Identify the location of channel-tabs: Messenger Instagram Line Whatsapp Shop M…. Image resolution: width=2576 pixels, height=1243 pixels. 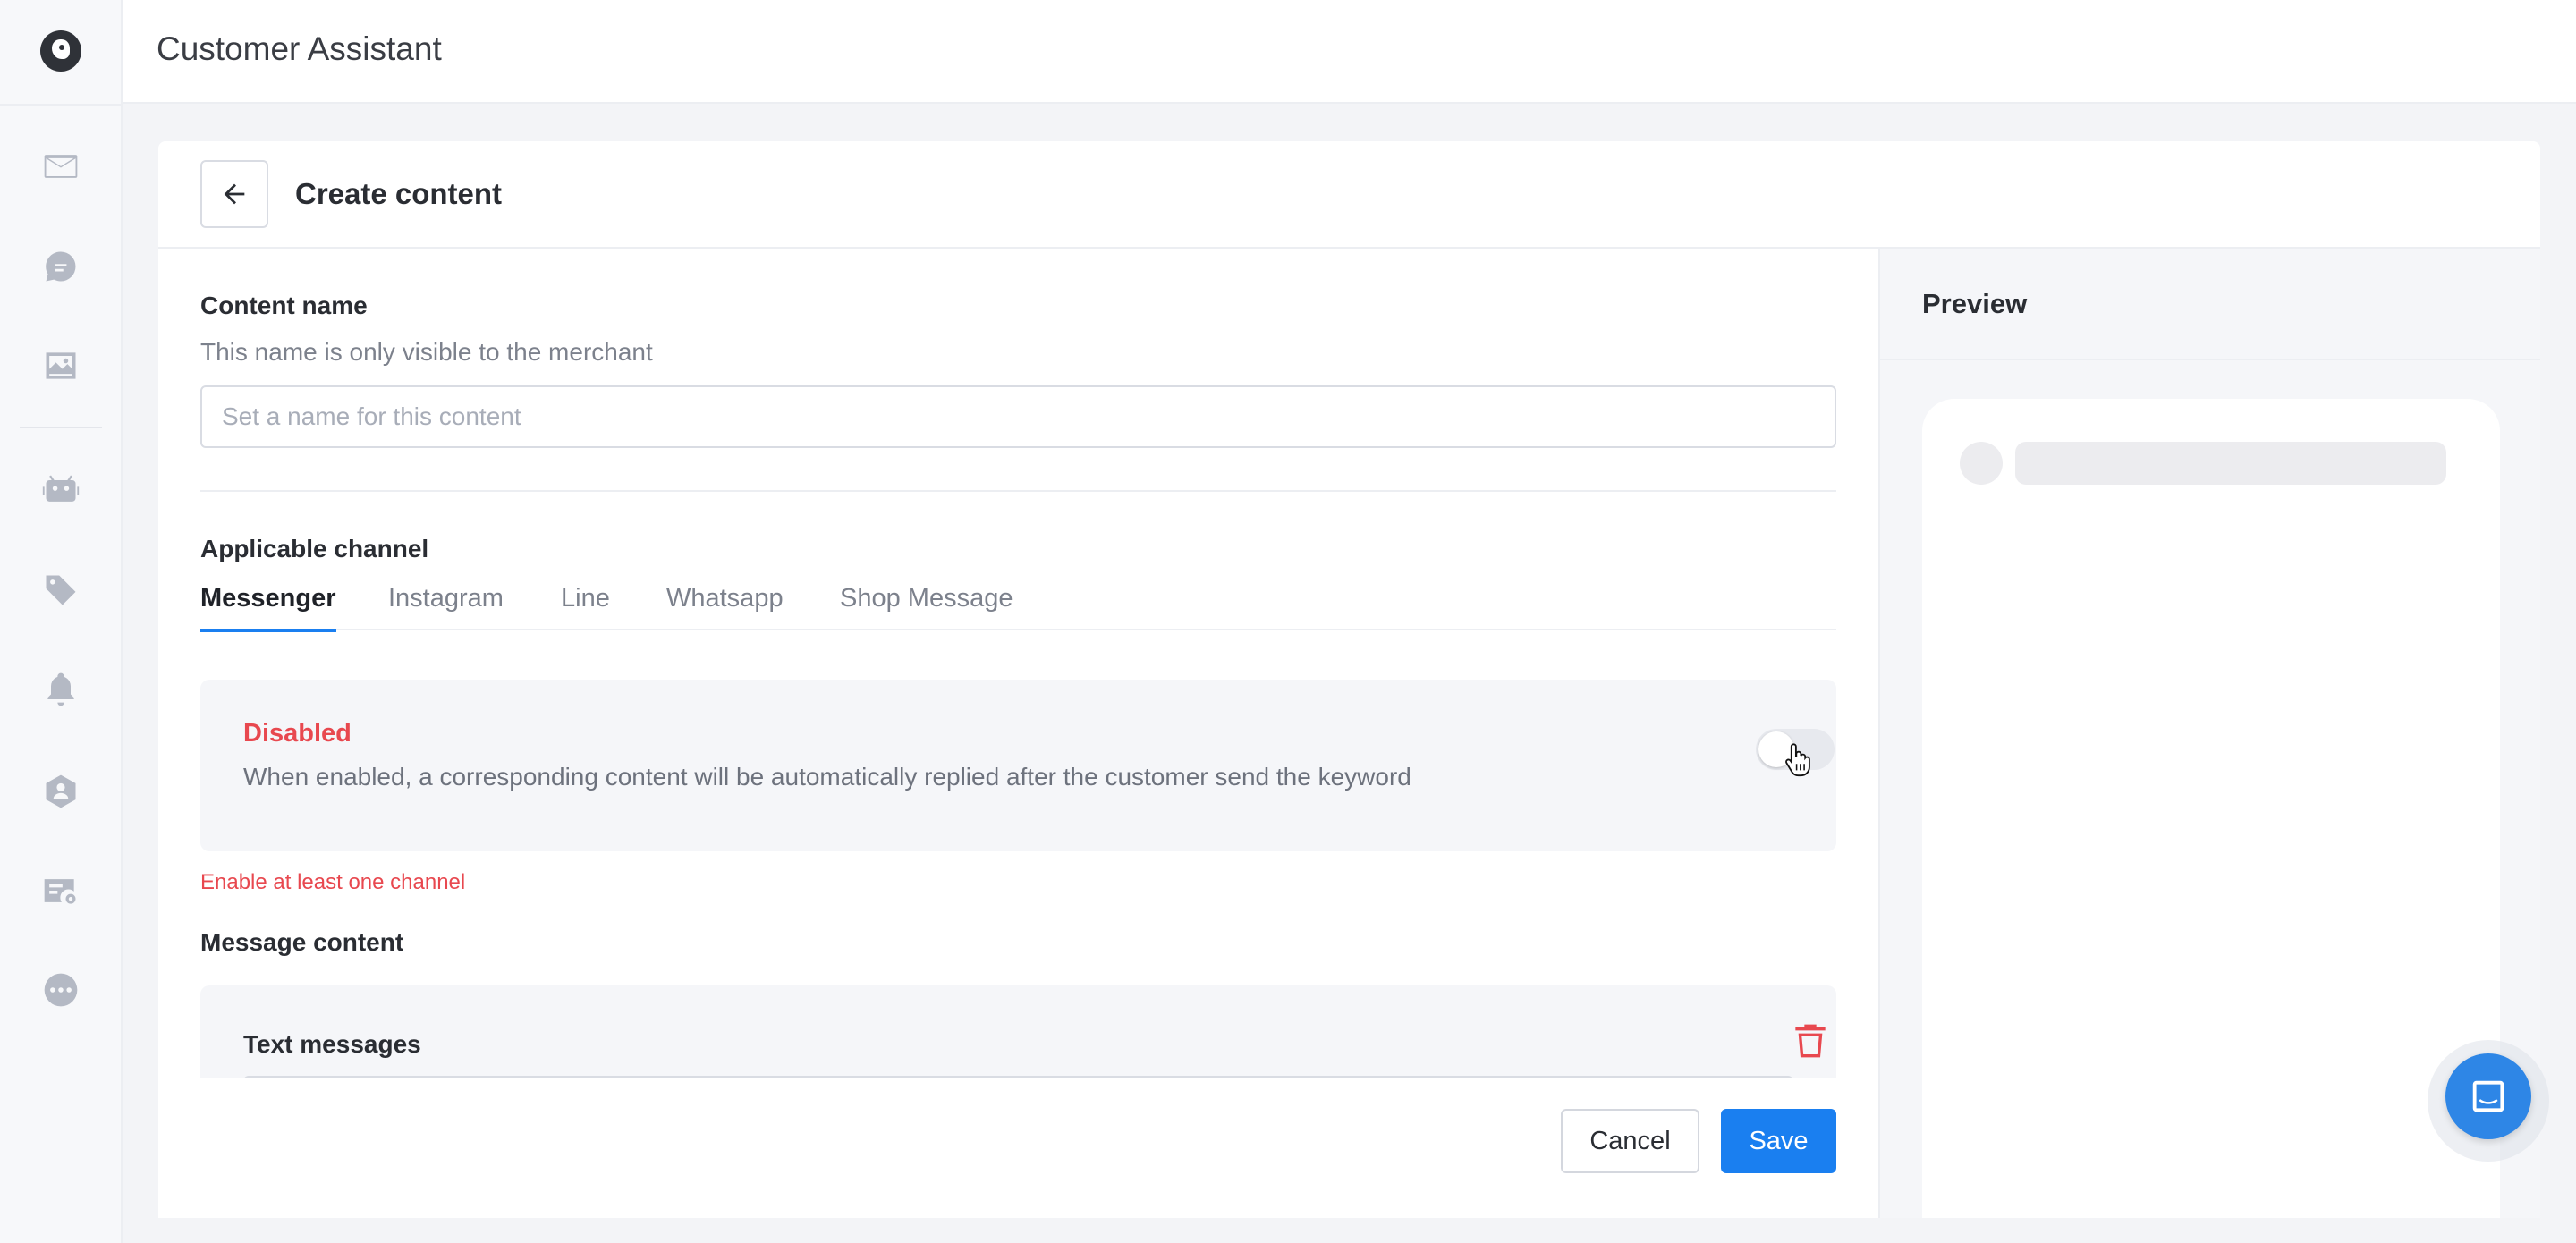
(1018, 608).